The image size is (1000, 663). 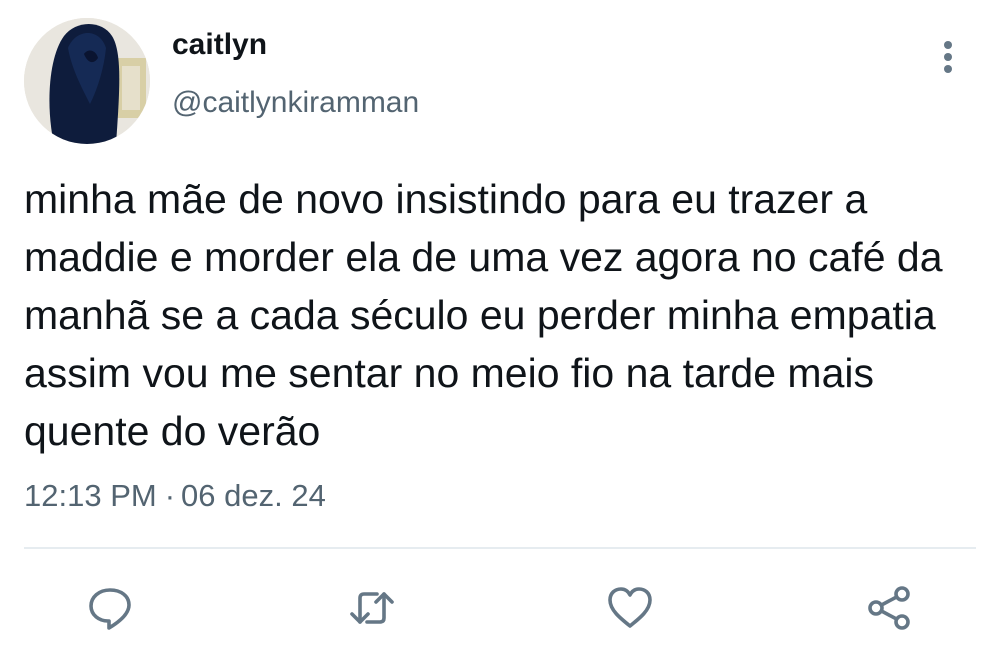 I want to click on tweet-time: 12:13 PM, so click(x=90, y=495).